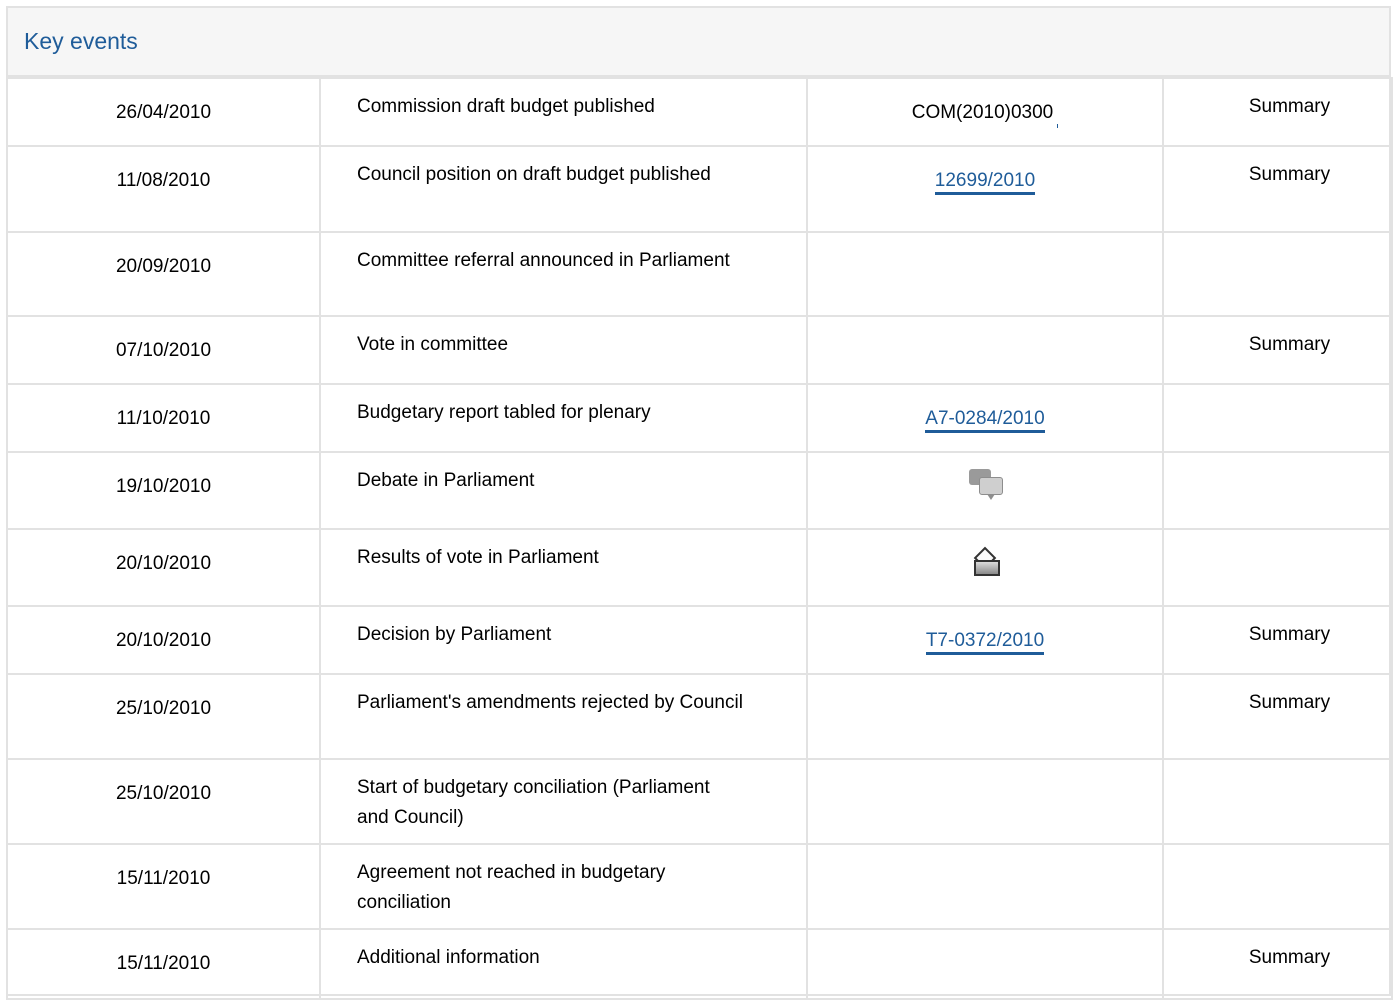 The height and width of the screenshot is (1000, 1397). I want to click on table-row: 19/10/2010 Debate in Parliament, so click(699, 490).